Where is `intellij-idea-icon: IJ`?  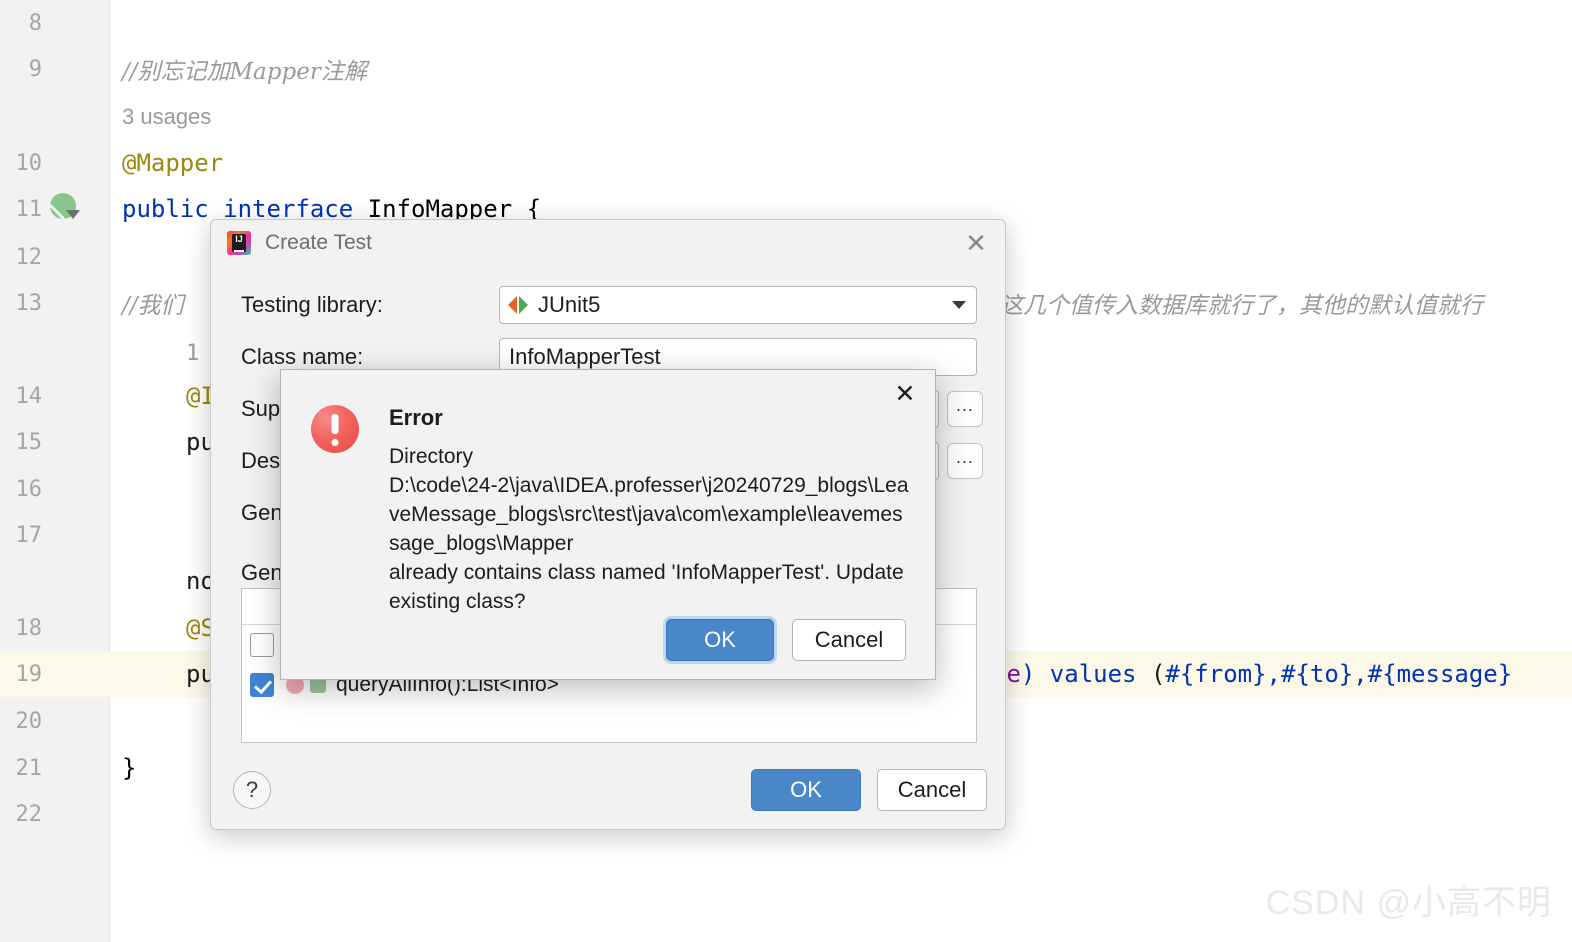
intellij-idea-icon: IJ is located at coordinates (239, 243).